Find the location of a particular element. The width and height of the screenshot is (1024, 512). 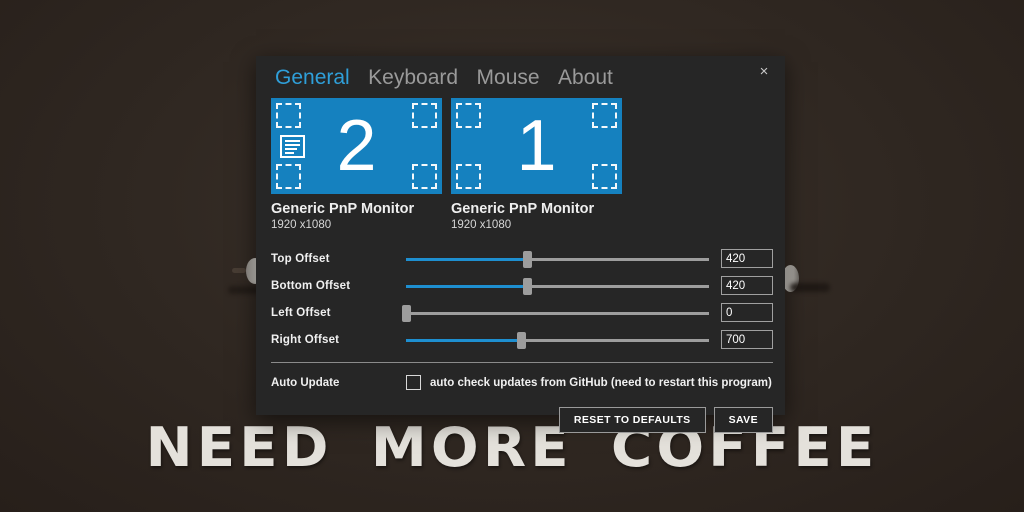

slider-label-top-offset: Top Offset is located at coordinates (300, 258).